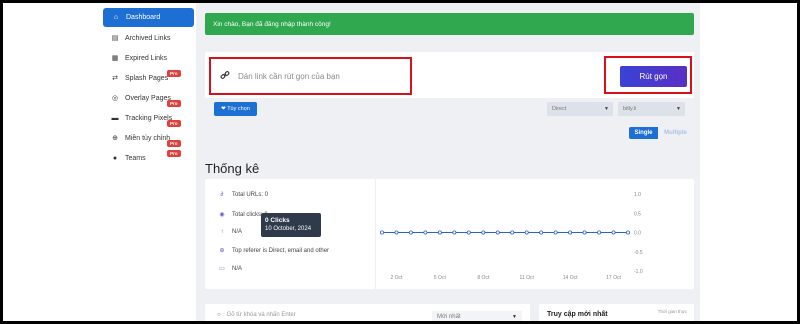 The width and height of the screenshot is (800, 324). I want to click on options-button: ❤ Tùy chọn, so click(235, 109).